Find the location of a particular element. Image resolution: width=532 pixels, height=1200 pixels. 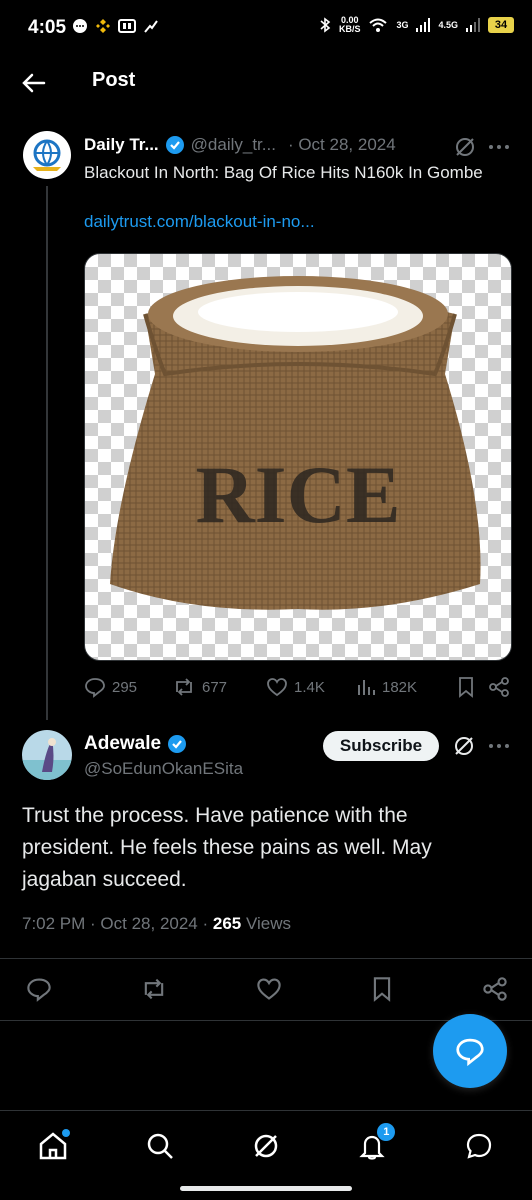

nav-grok is located at coordinates (266, 1146).